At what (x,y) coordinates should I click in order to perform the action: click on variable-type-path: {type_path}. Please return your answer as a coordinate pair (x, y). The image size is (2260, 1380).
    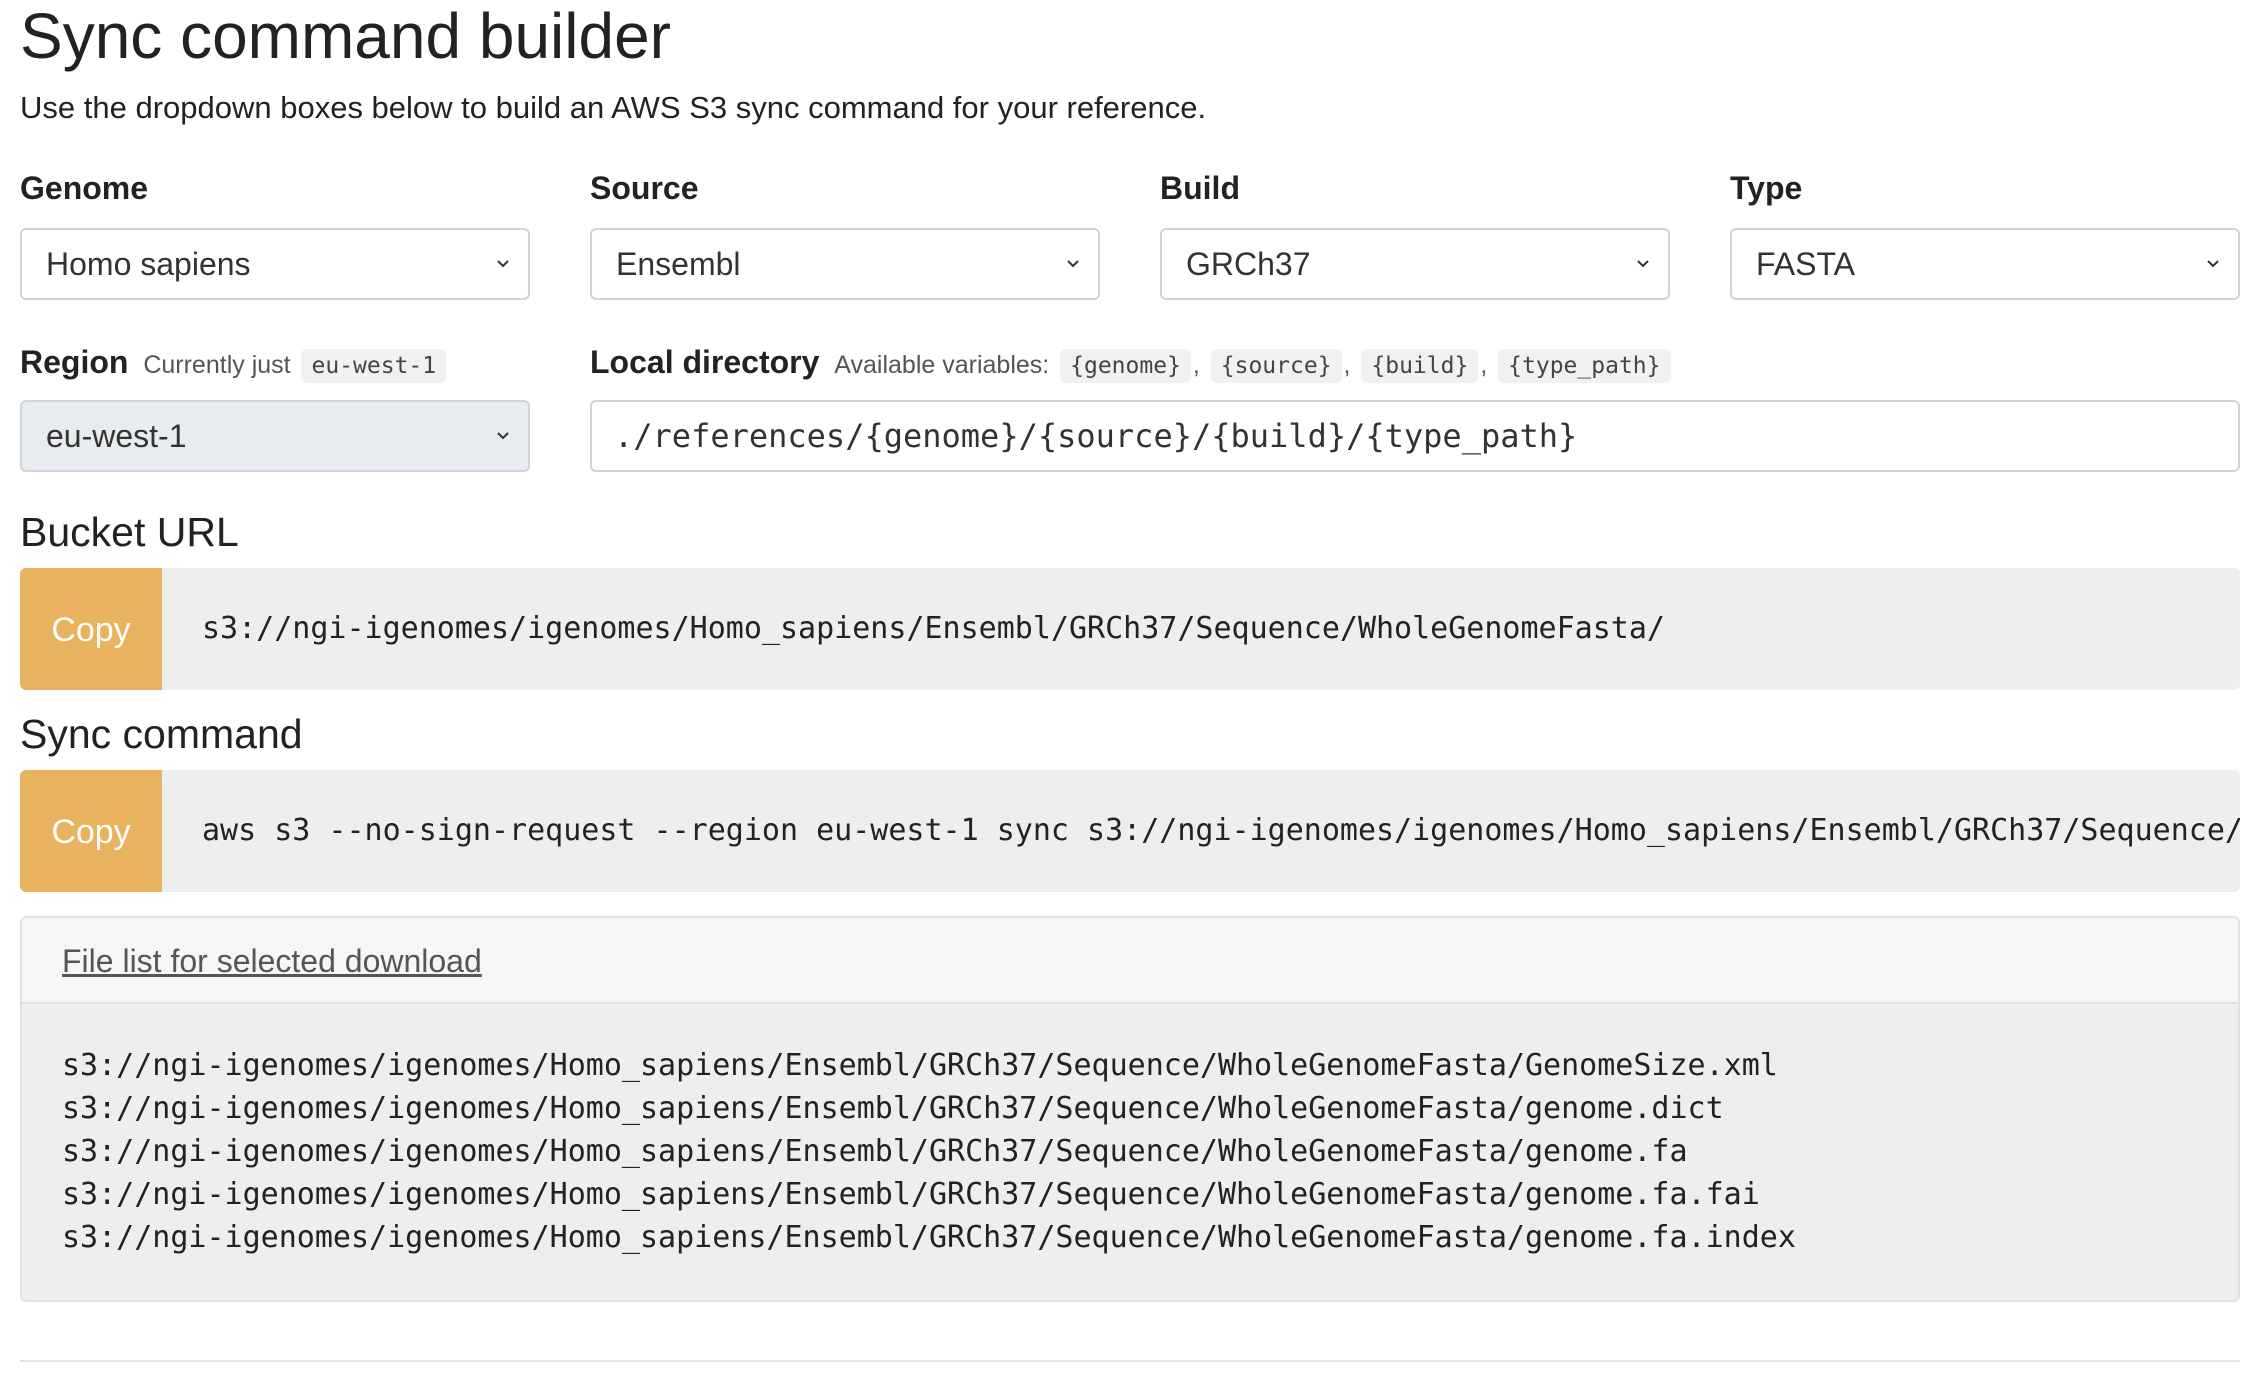
    Looking at the image, I should click on (1584, 366).